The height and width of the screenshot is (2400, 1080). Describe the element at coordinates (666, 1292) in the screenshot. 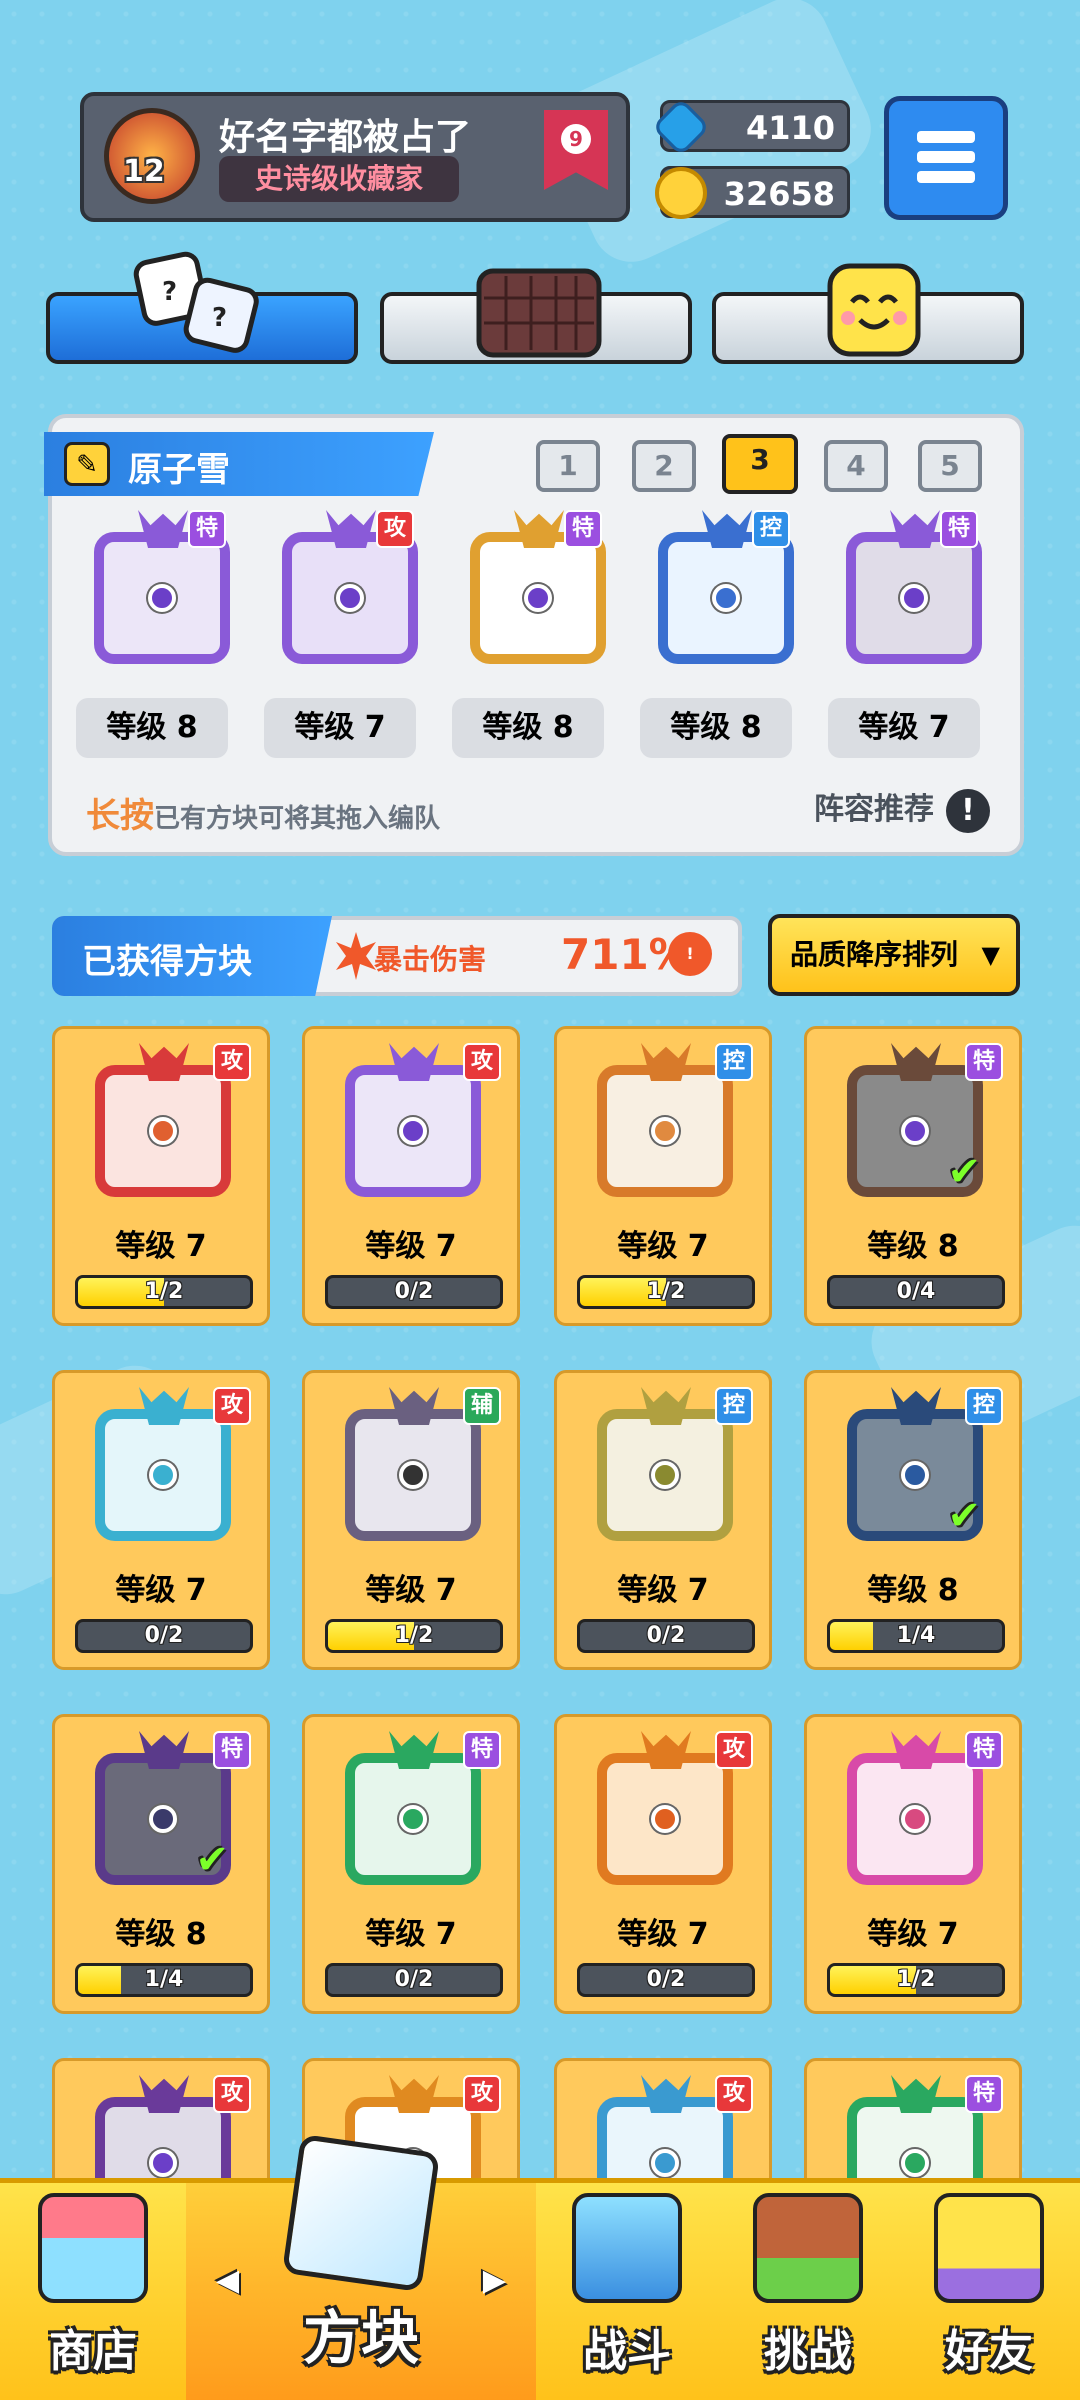

I see `upgrade-progress-bar: 1/2` at that location.